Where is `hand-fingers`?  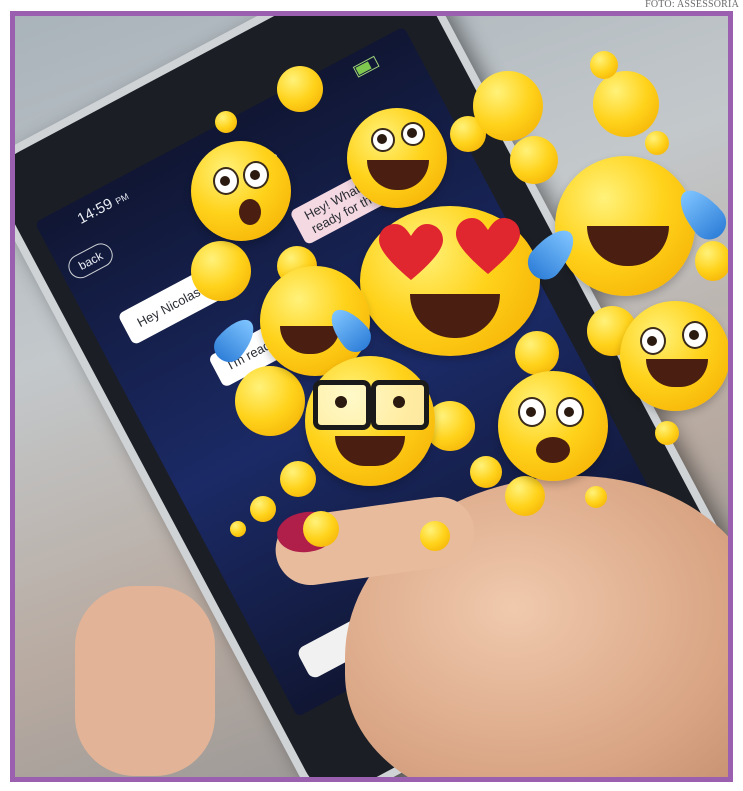
hand-fingers is located at coordinates (145, 681).